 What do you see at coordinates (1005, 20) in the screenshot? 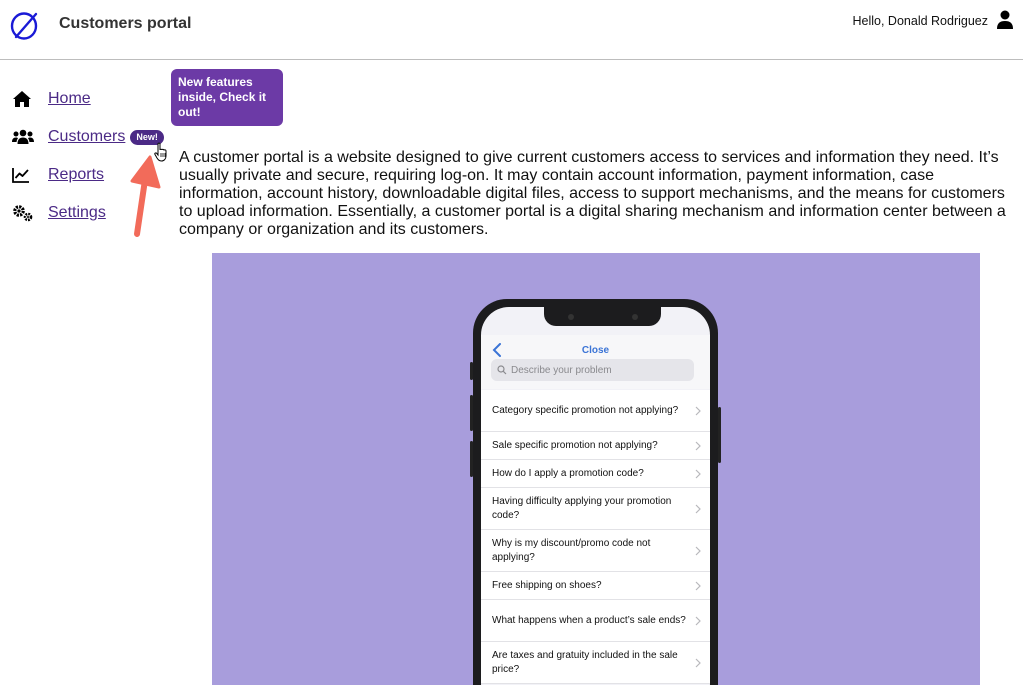
I see `user-icon` at bounding box center [1005, 20].